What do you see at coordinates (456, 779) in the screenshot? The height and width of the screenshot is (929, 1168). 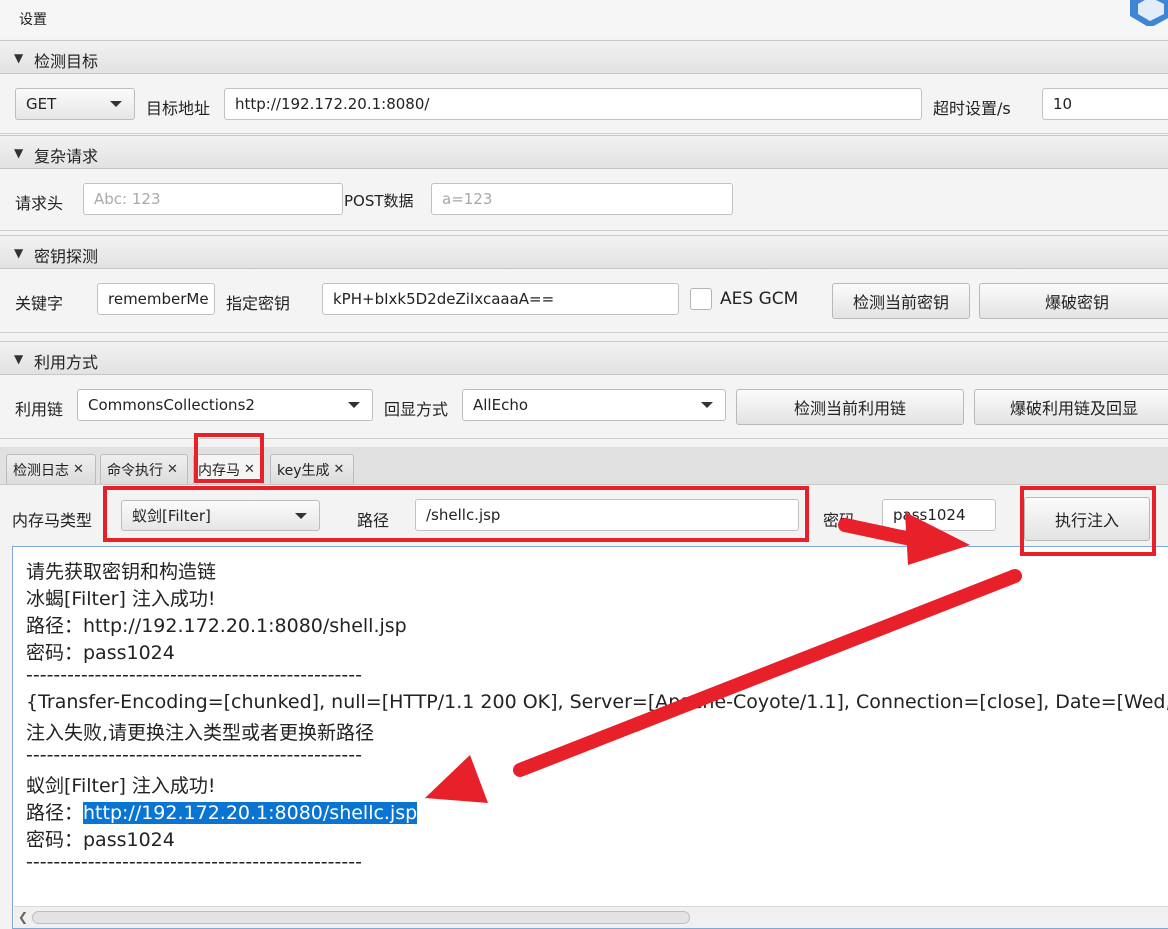 I see `arrow-to-url-head` at bounding box center [456, 779].